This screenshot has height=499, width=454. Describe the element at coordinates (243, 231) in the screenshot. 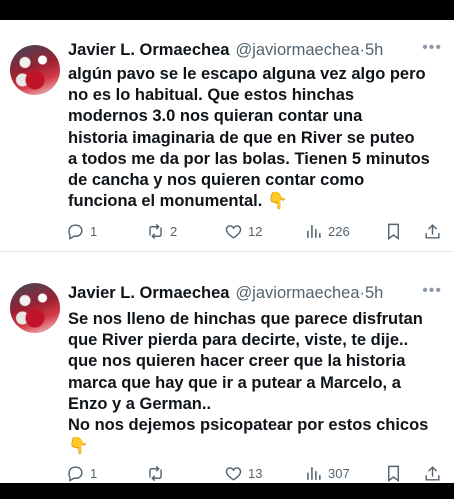

I see `like-button: 12` at that location.